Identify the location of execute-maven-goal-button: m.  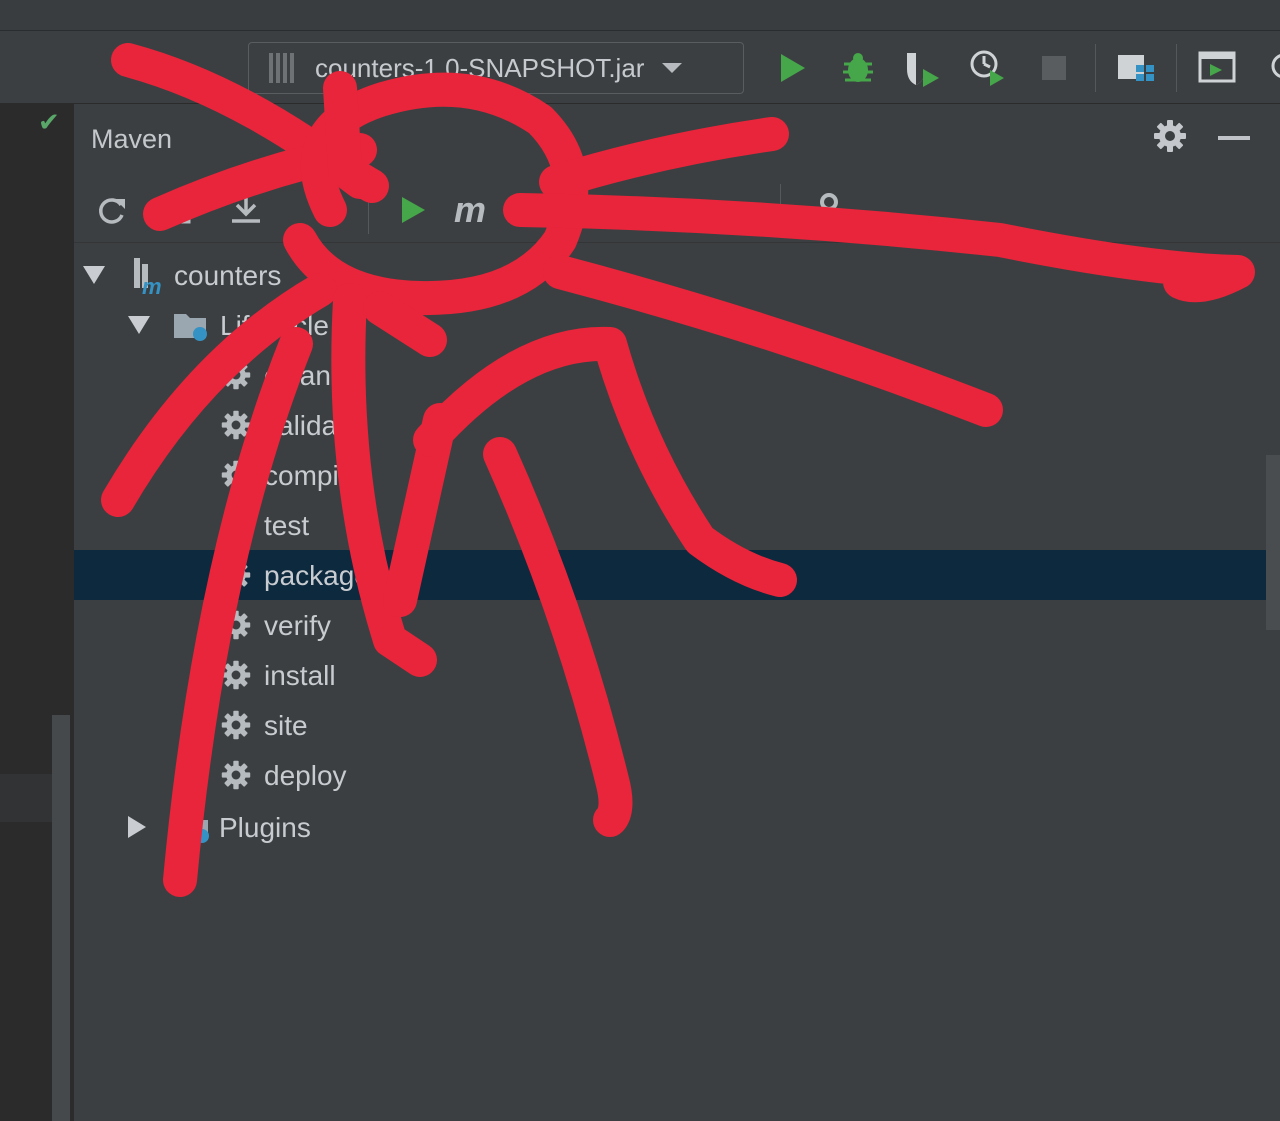
(470, 210).